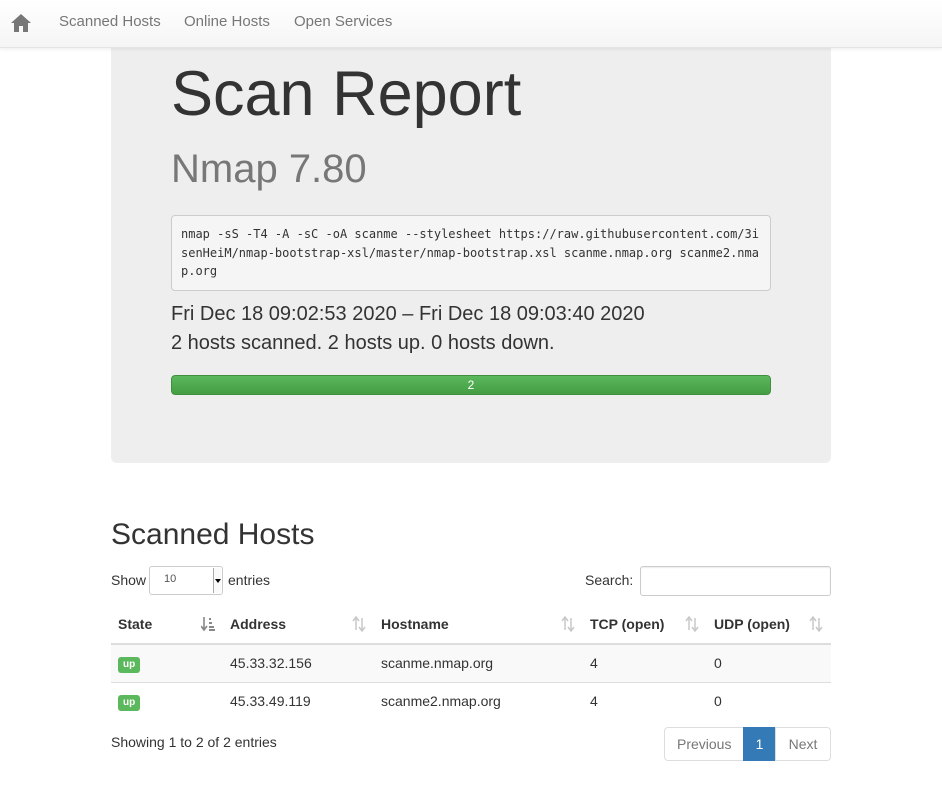  What do you see at coordinates (752, 624) in the screenshot?
I see `col-udp-label: UDP (open)` at bounding box center [752, 624].